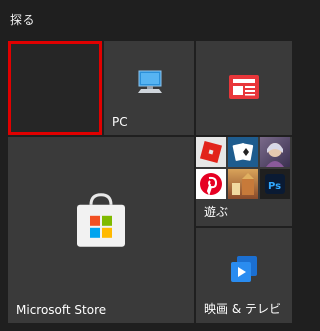 The height and width of the screenshot is (331, 320). I want to click on photoshop-icon: Ps, so click(275, 184).